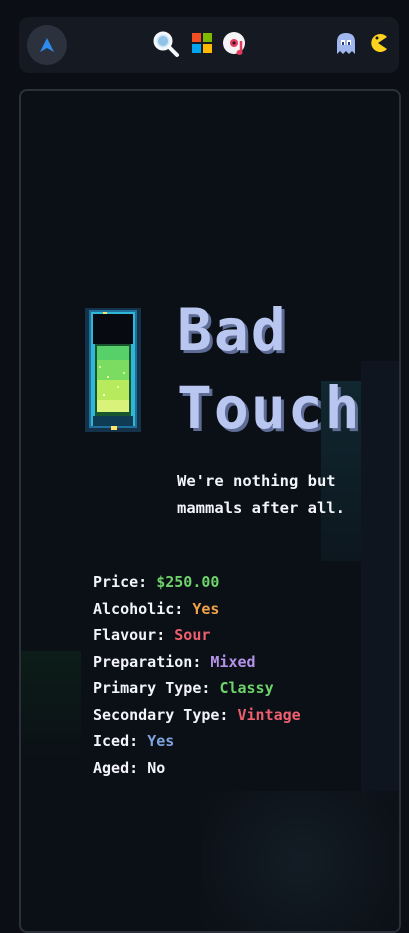  What do you see at coordinates (232, 330) in the screenshot?
I see `drink-title-line-1: Bad` at bounding box center [232, 330].